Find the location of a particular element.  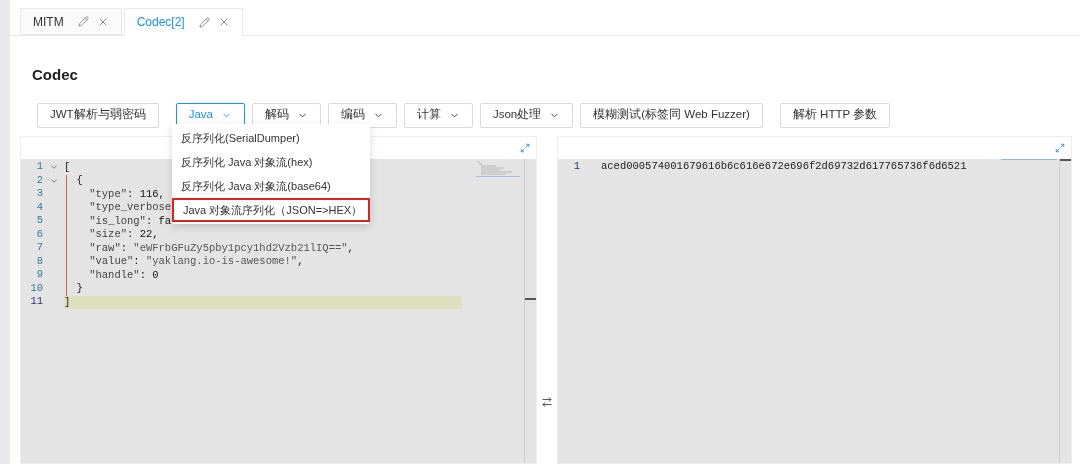

page-title: Codec is located at coordinates (55, 75).